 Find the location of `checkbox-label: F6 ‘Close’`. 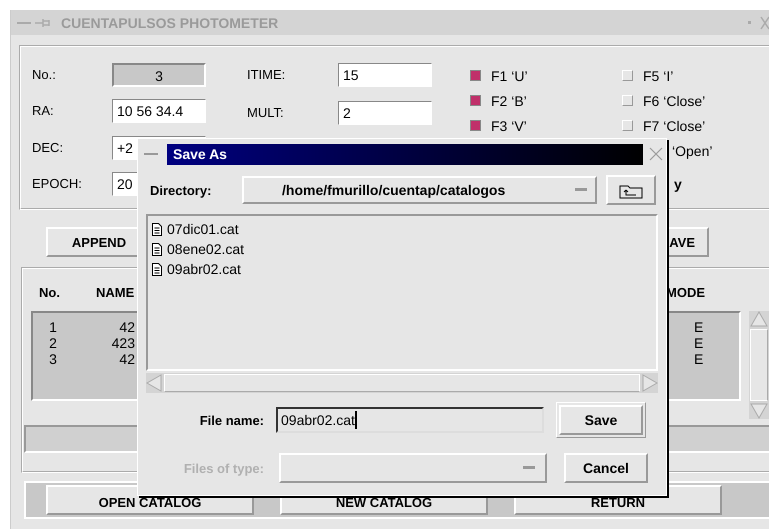

checkbox-label: F6 ‘Close’ is located at coordinates (674, 100).